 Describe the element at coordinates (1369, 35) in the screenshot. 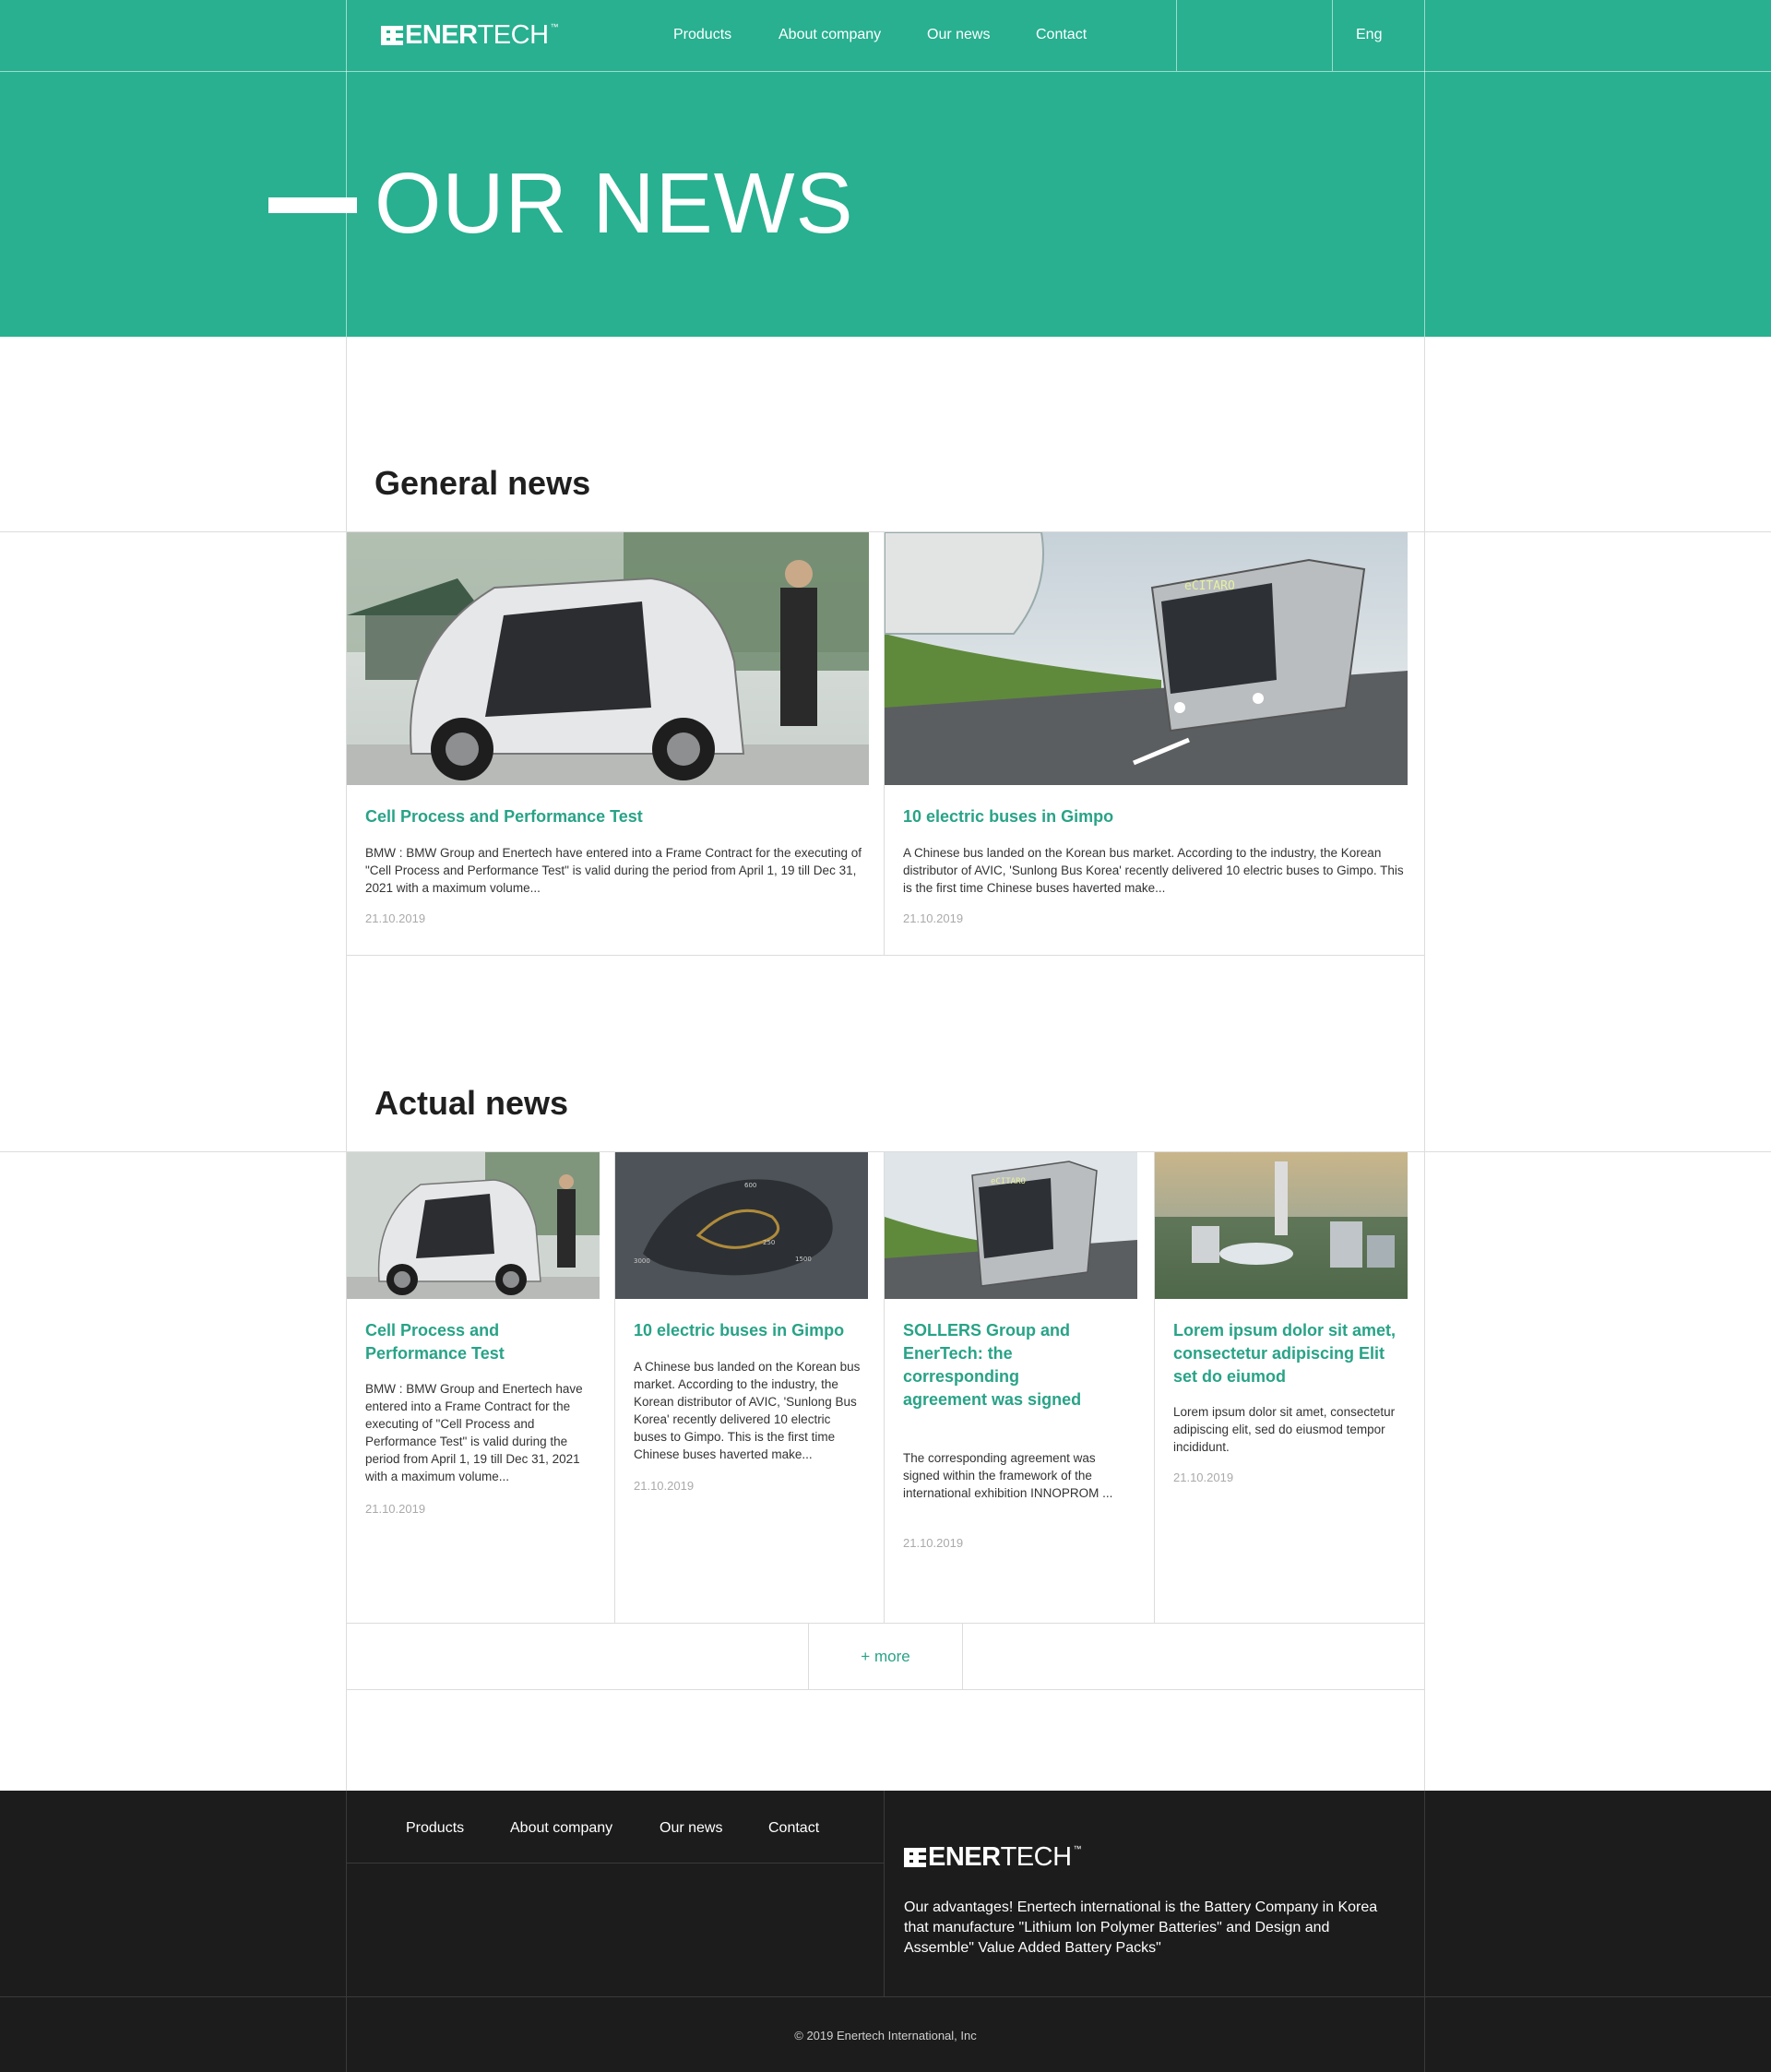

I see `language-switcher: Eng` at that location.